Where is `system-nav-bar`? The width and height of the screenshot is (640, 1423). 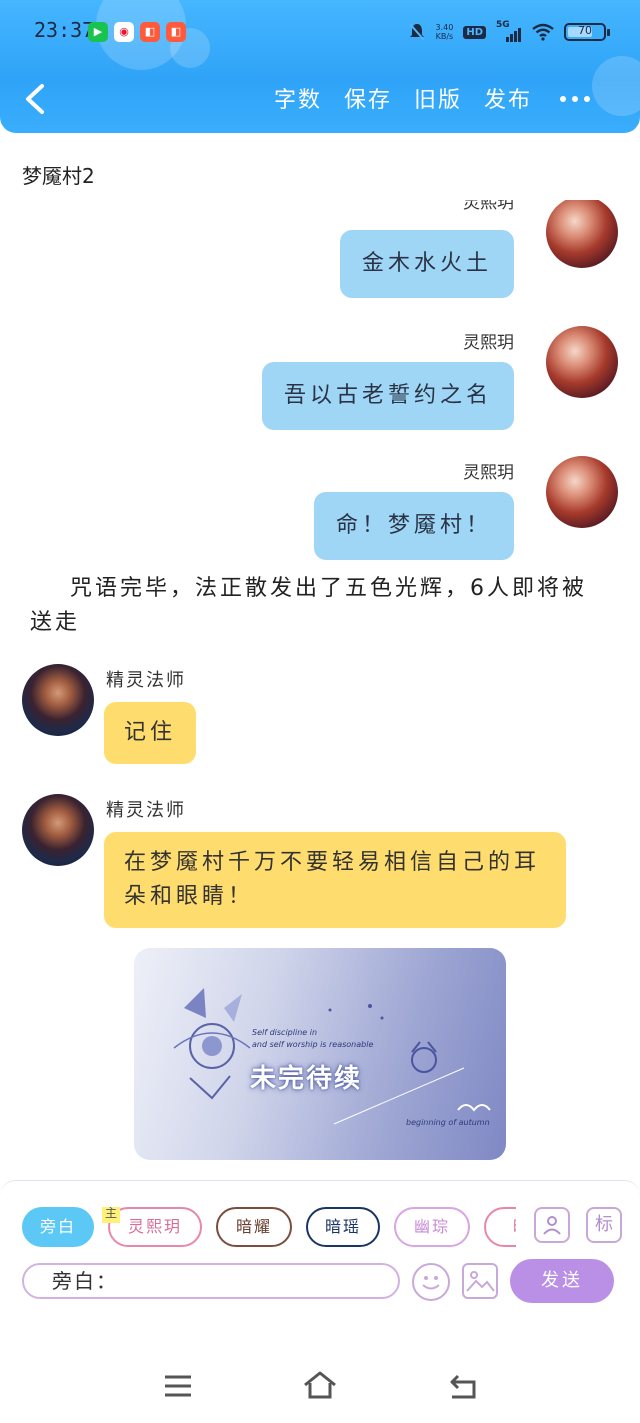 system-nav-bar is located at coordinates (320, 1385).